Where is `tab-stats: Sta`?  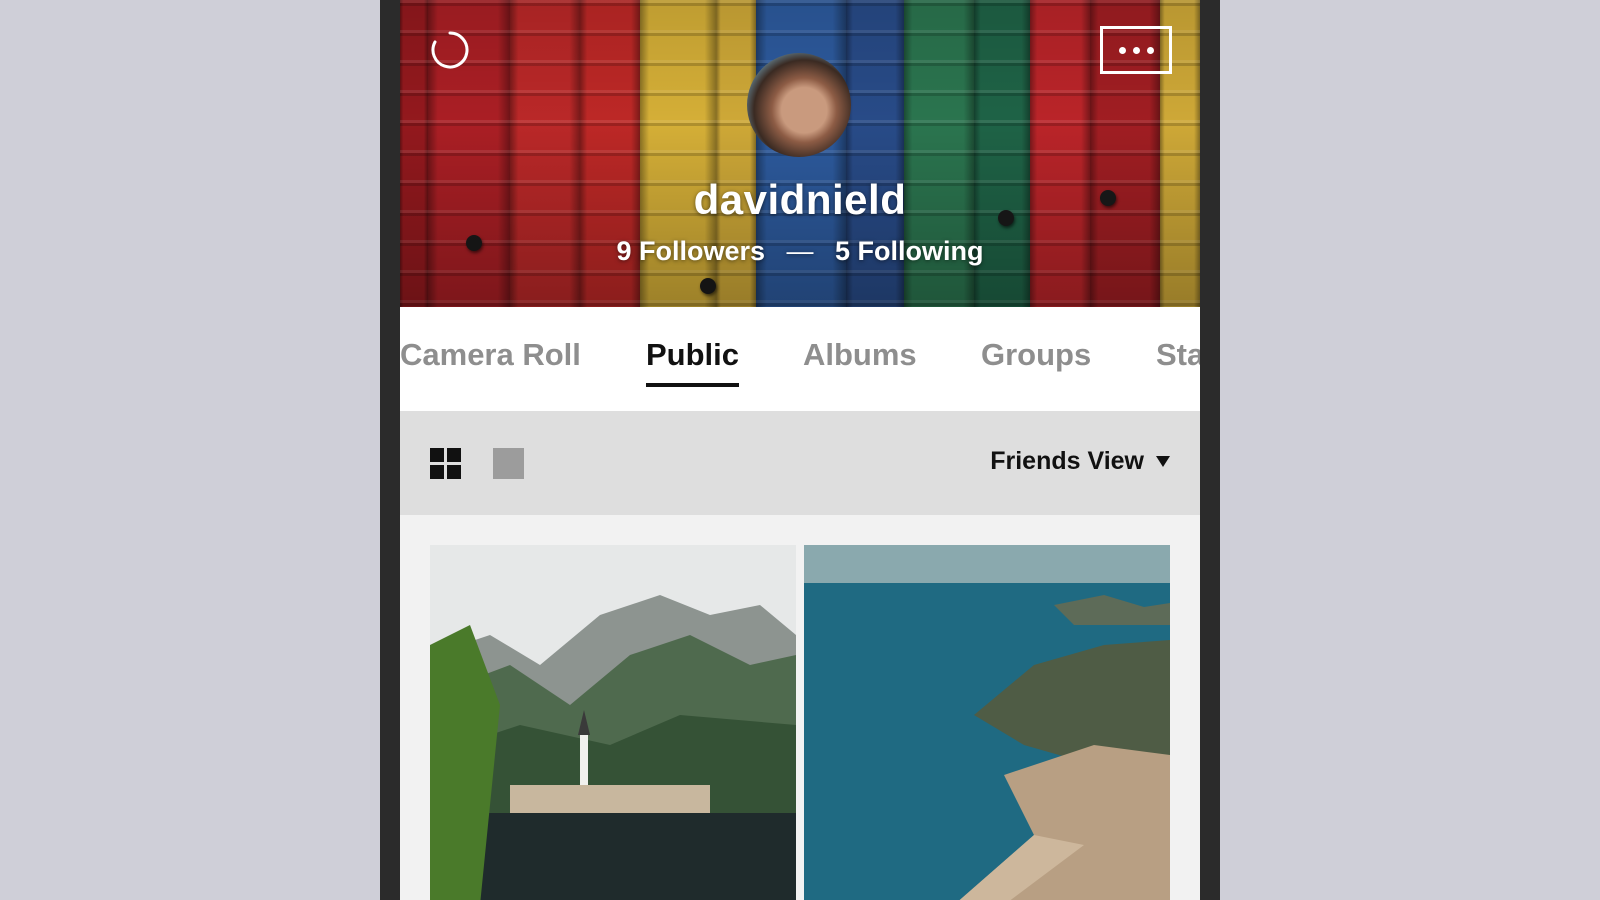
tab-stats: Sta is located at coordinates (1178, 355).